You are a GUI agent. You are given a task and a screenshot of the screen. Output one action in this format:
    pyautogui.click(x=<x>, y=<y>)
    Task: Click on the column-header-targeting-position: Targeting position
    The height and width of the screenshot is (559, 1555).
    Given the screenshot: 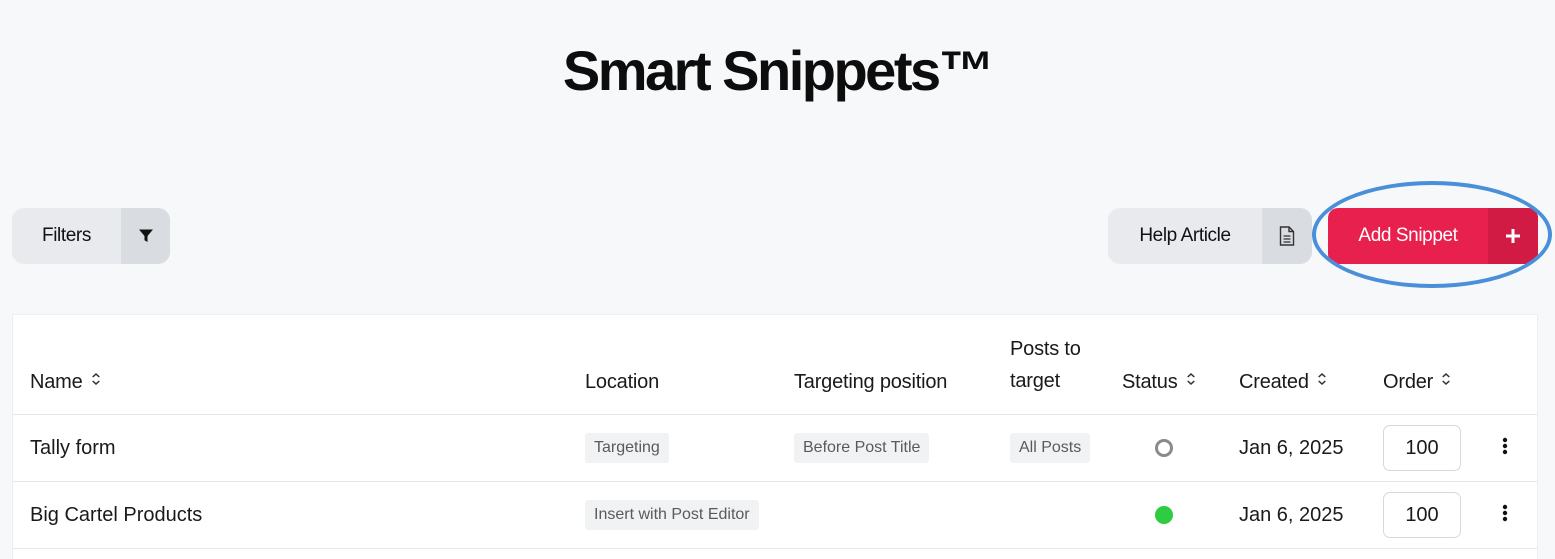 What is the action you would take?
    pyautogui.click(x=870, y=382)
    